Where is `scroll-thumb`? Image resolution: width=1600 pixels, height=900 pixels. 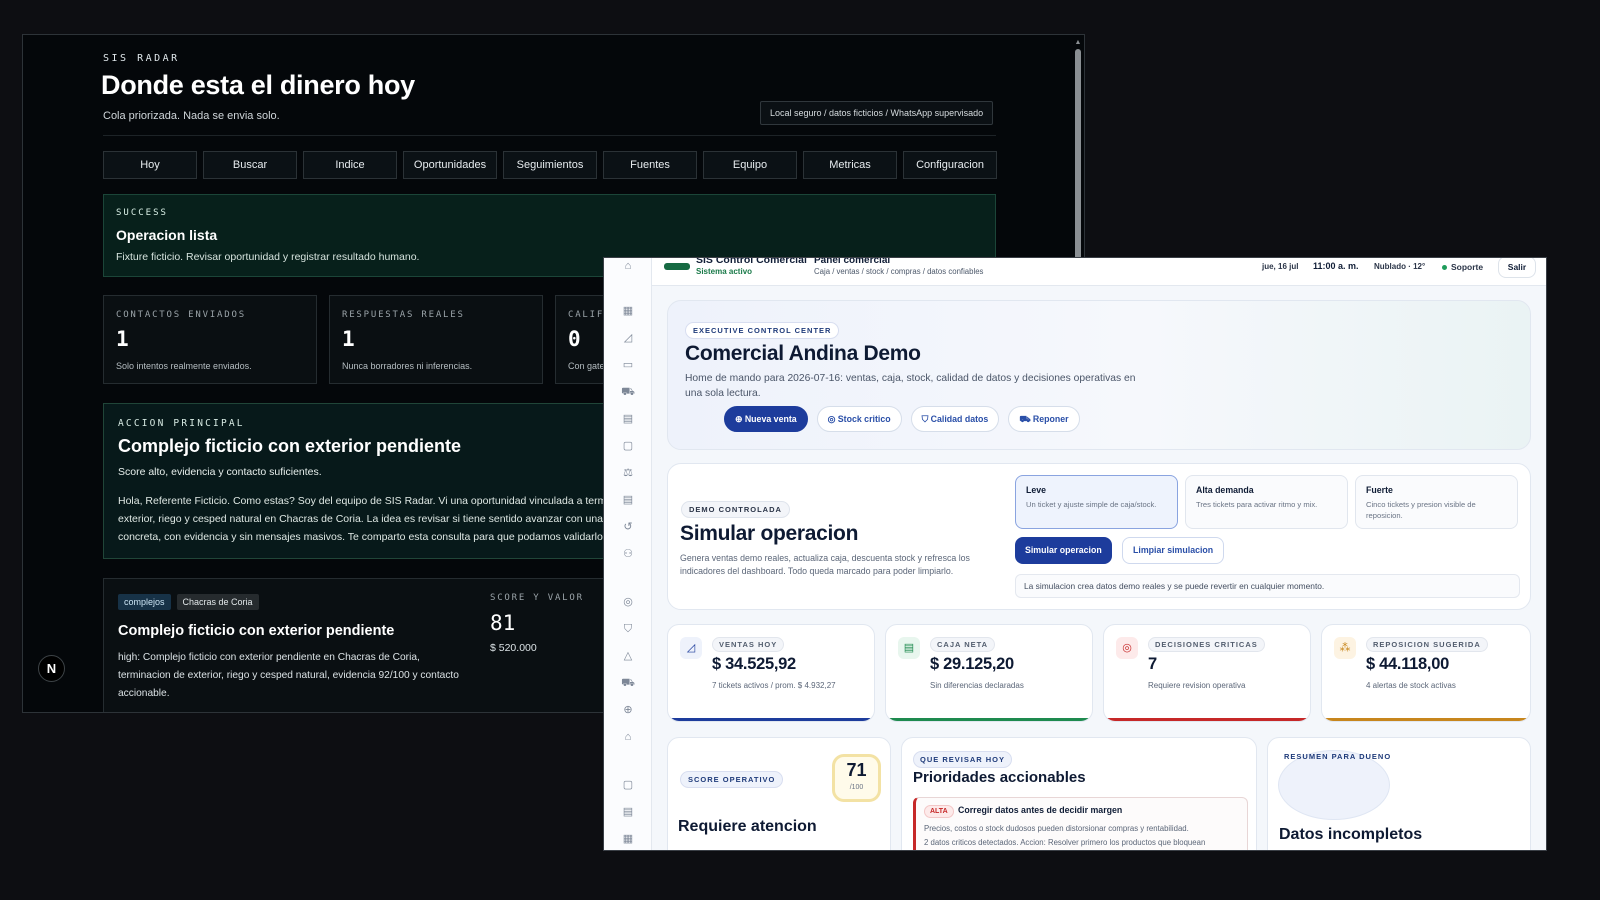
scroll-thumb is located at coordinates (1078, 169).